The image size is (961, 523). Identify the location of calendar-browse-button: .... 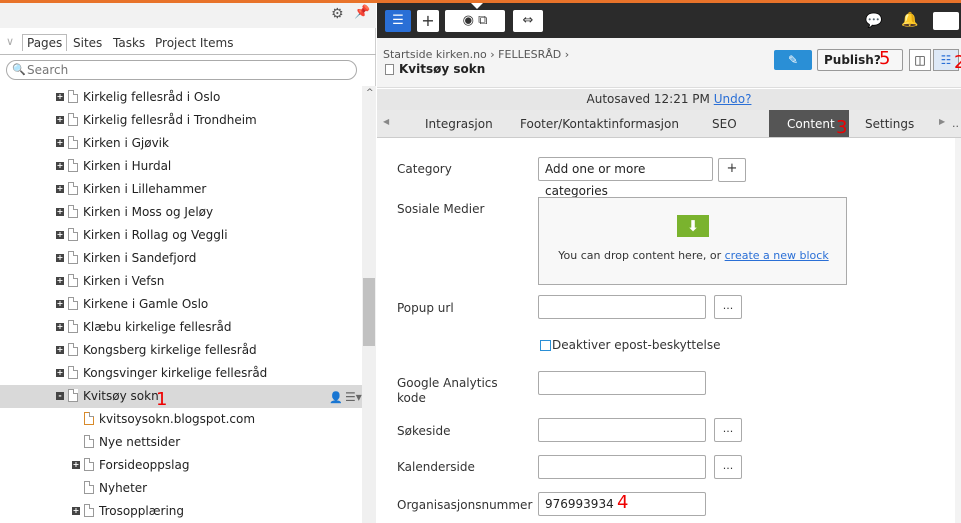
(728, 467).